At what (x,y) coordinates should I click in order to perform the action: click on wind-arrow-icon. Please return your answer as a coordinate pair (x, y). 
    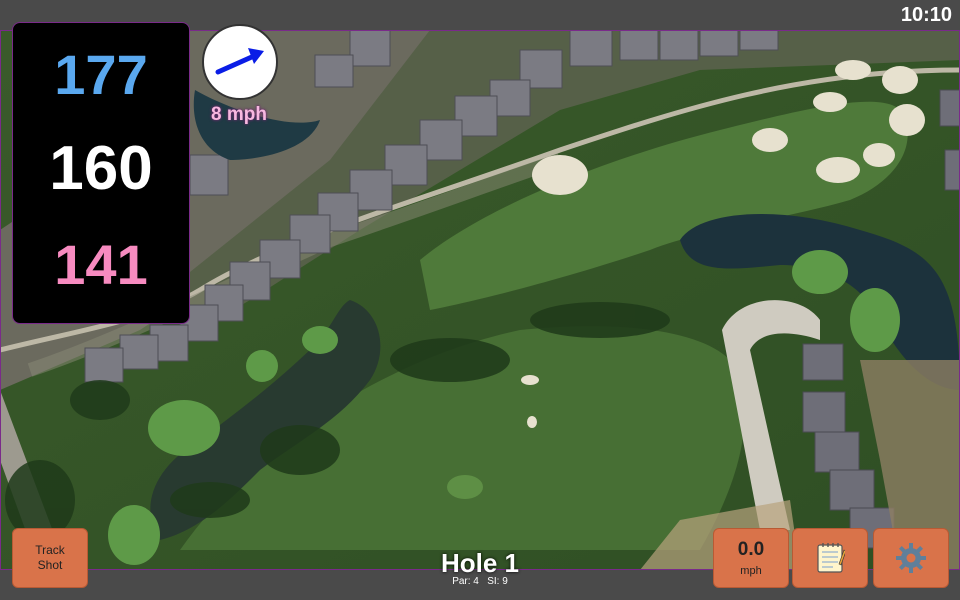
    Looking at the image, I should click on (239, 61).